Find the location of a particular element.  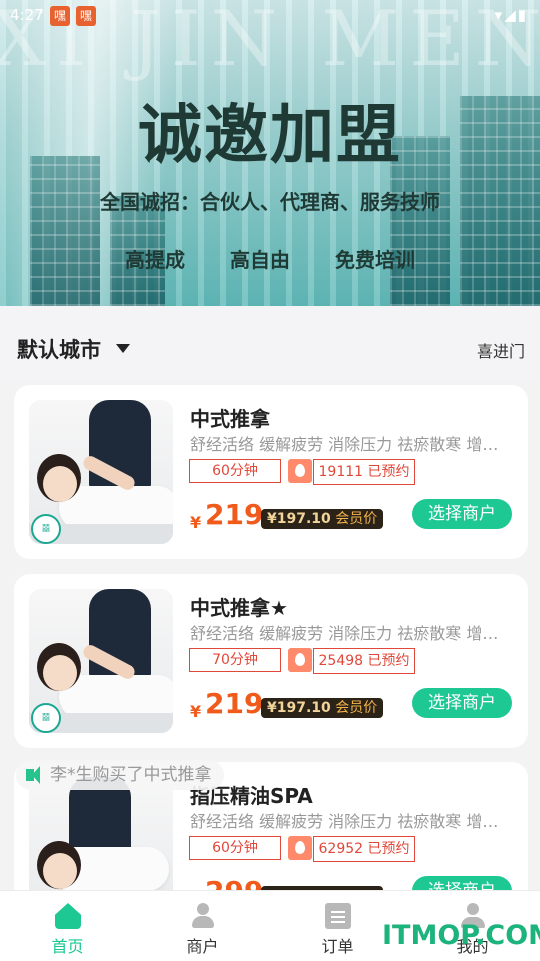

perk-label: 免费培训 is located at coordinates (374, 260).